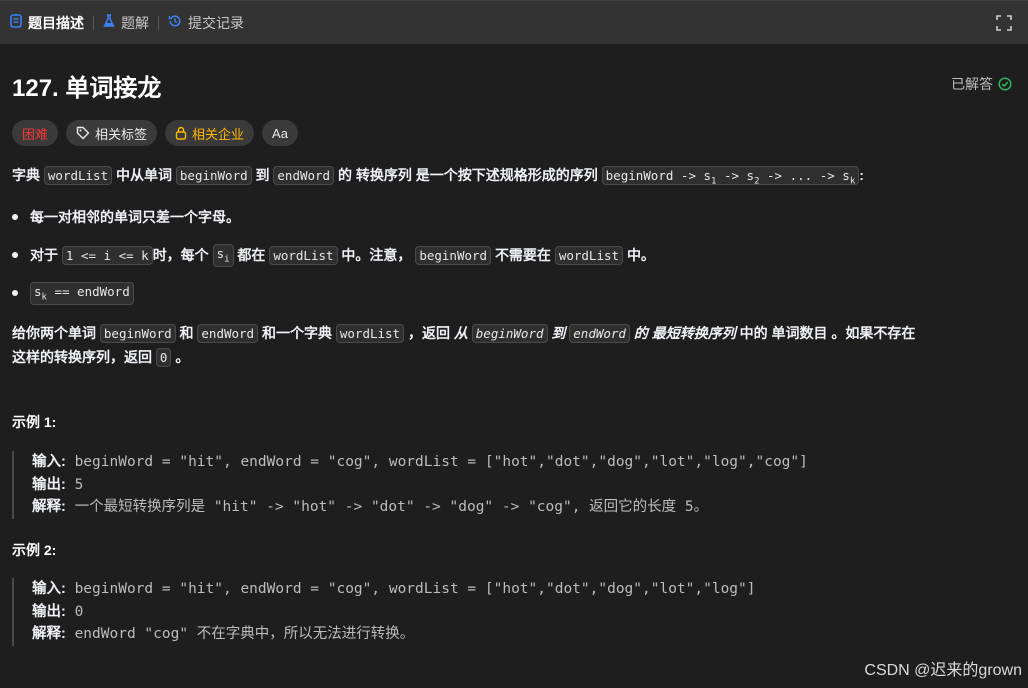 This screenshot has height=688, width=1028. I want to click on text: 的, so click(344, 175).